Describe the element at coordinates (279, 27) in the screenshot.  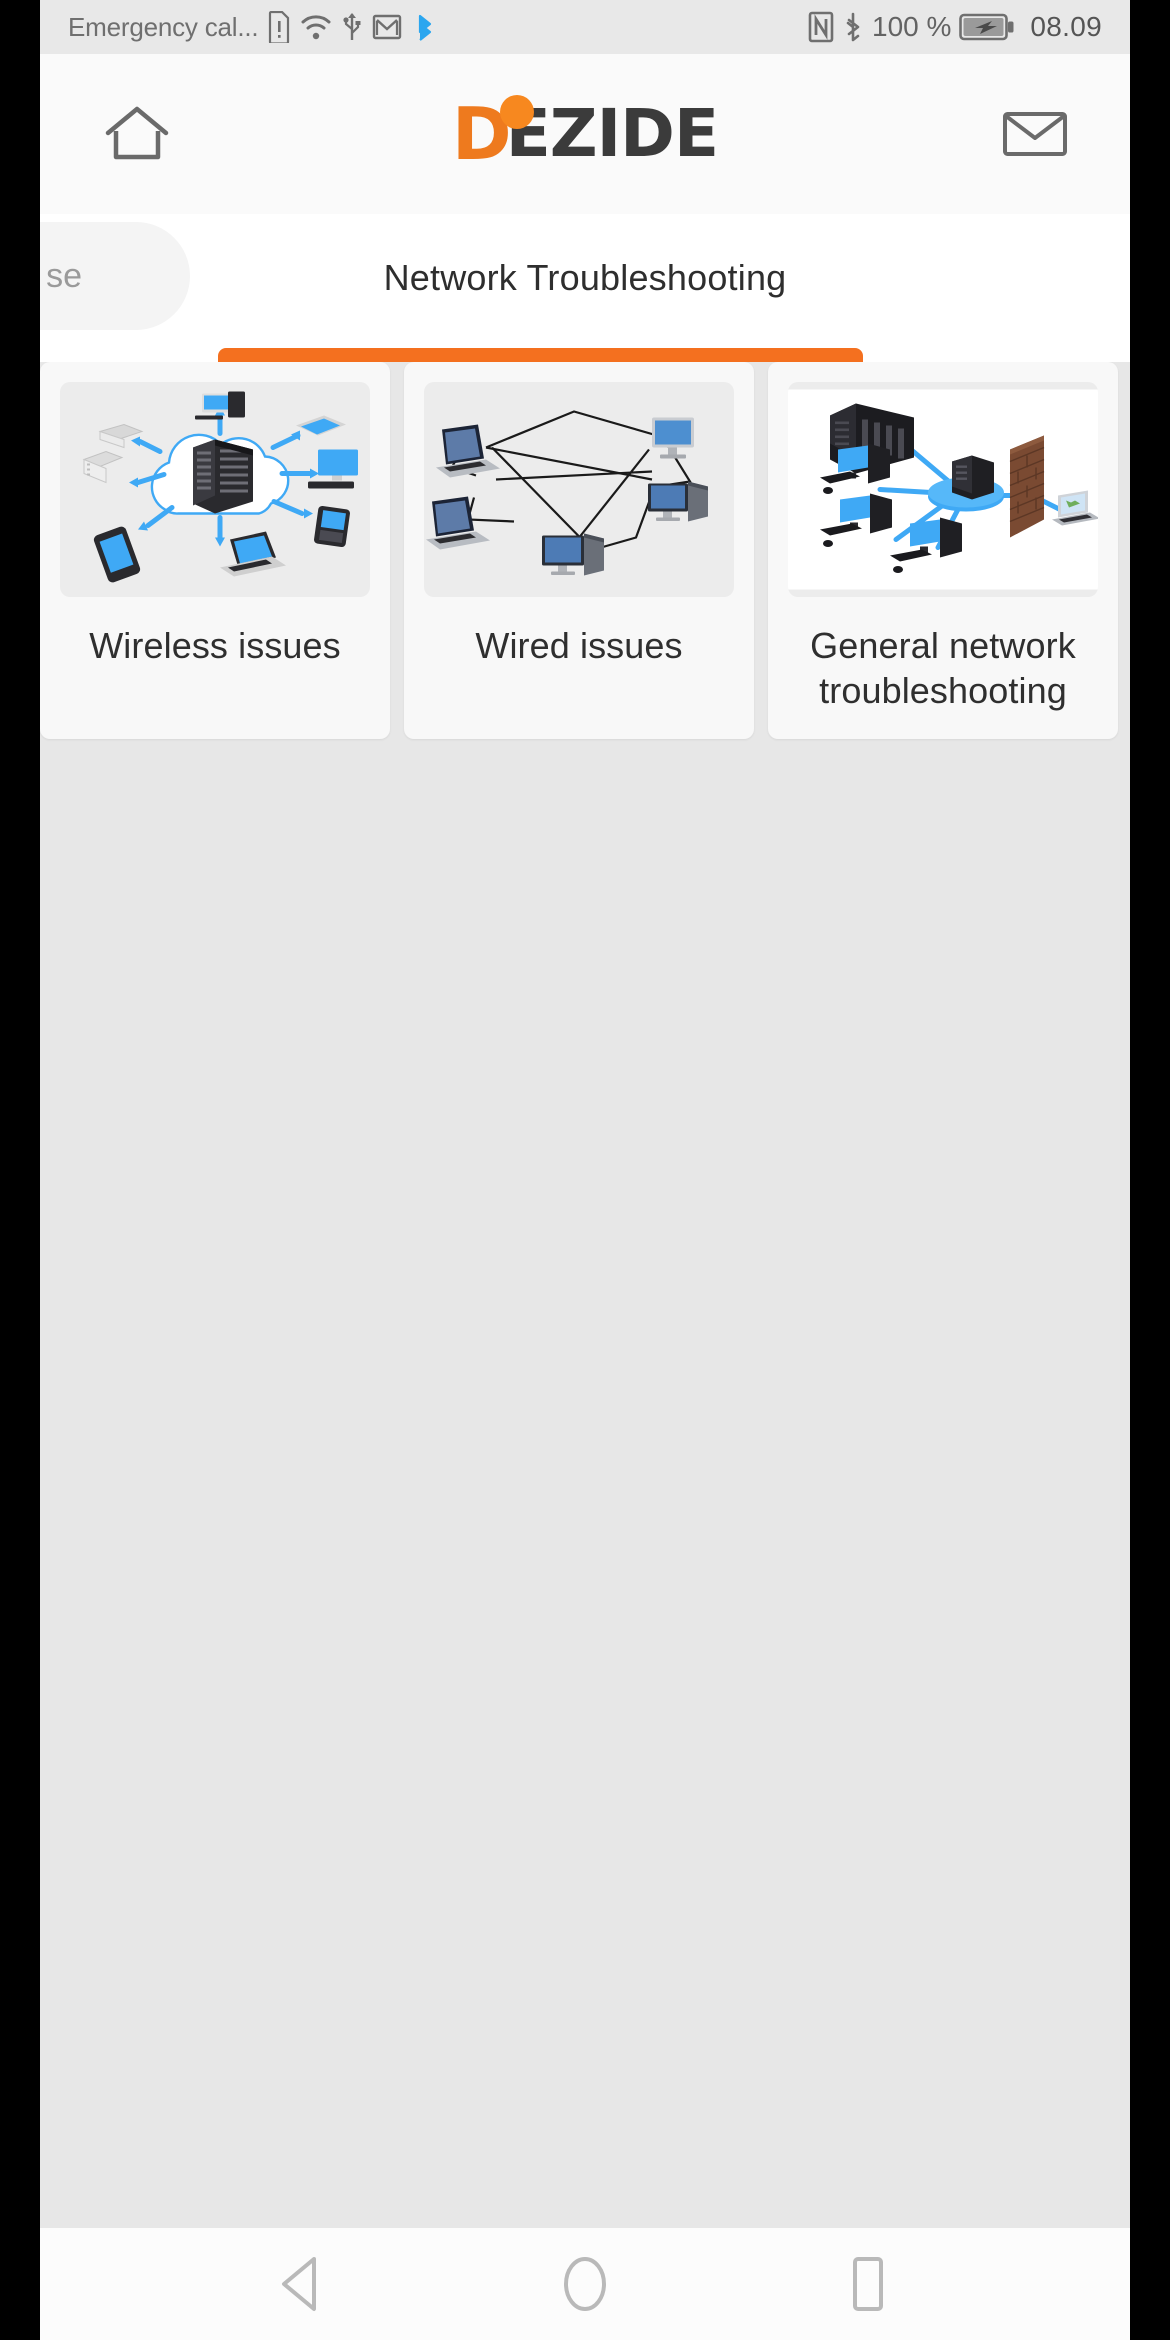
I see `sim-warning-icon` at that location.